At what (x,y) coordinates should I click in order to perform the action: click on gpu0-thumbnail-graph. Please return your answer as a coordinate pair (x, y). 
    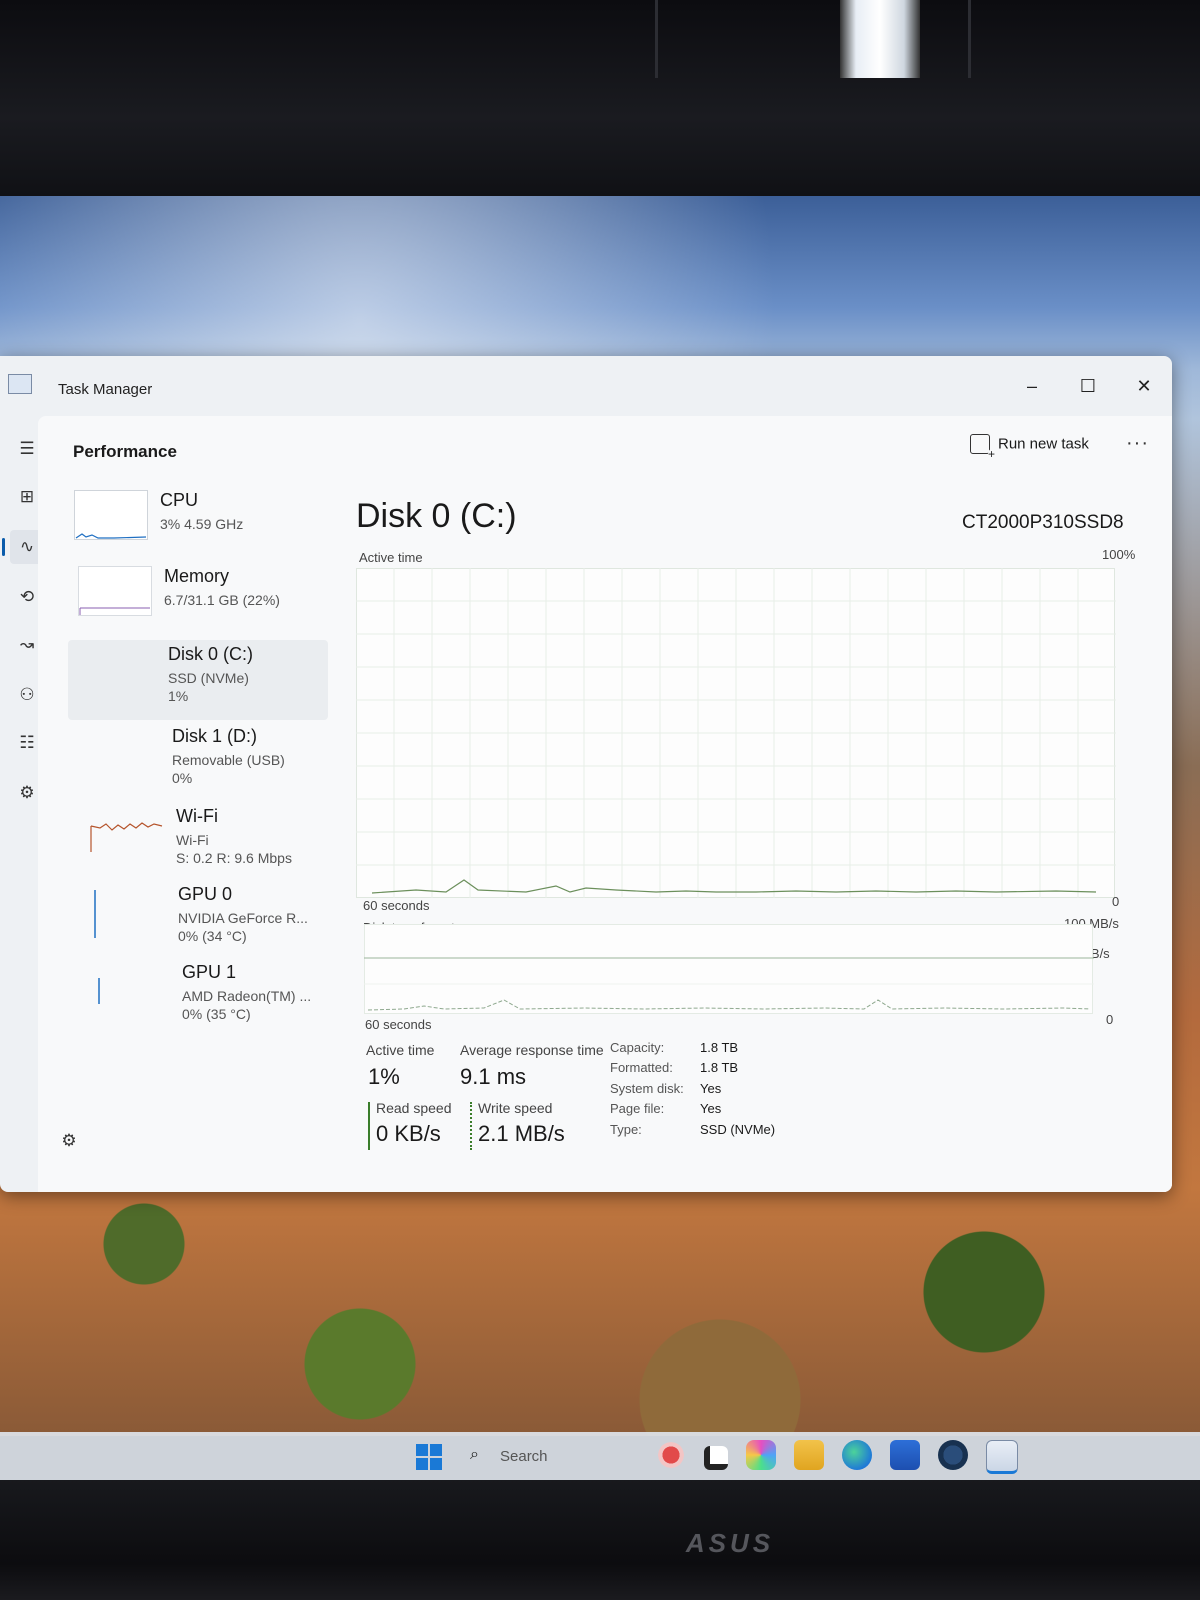
    Looking at the image, I should click on (95, 914).